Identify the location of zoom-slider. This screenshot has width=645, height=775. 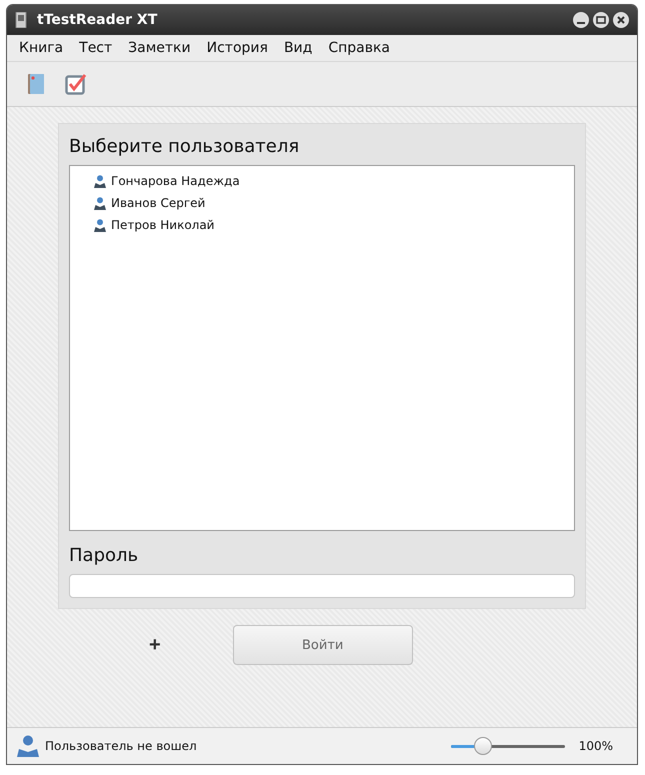
(507, 746).